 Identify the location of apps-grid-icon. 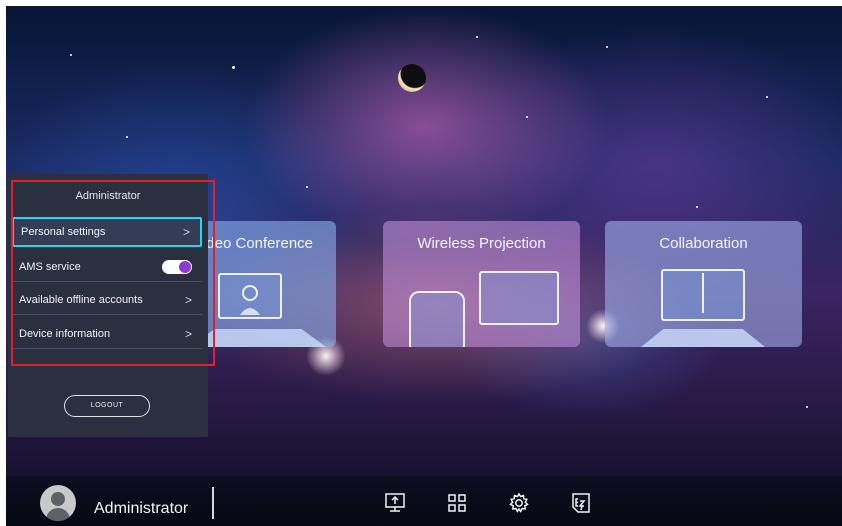
(457, 503).